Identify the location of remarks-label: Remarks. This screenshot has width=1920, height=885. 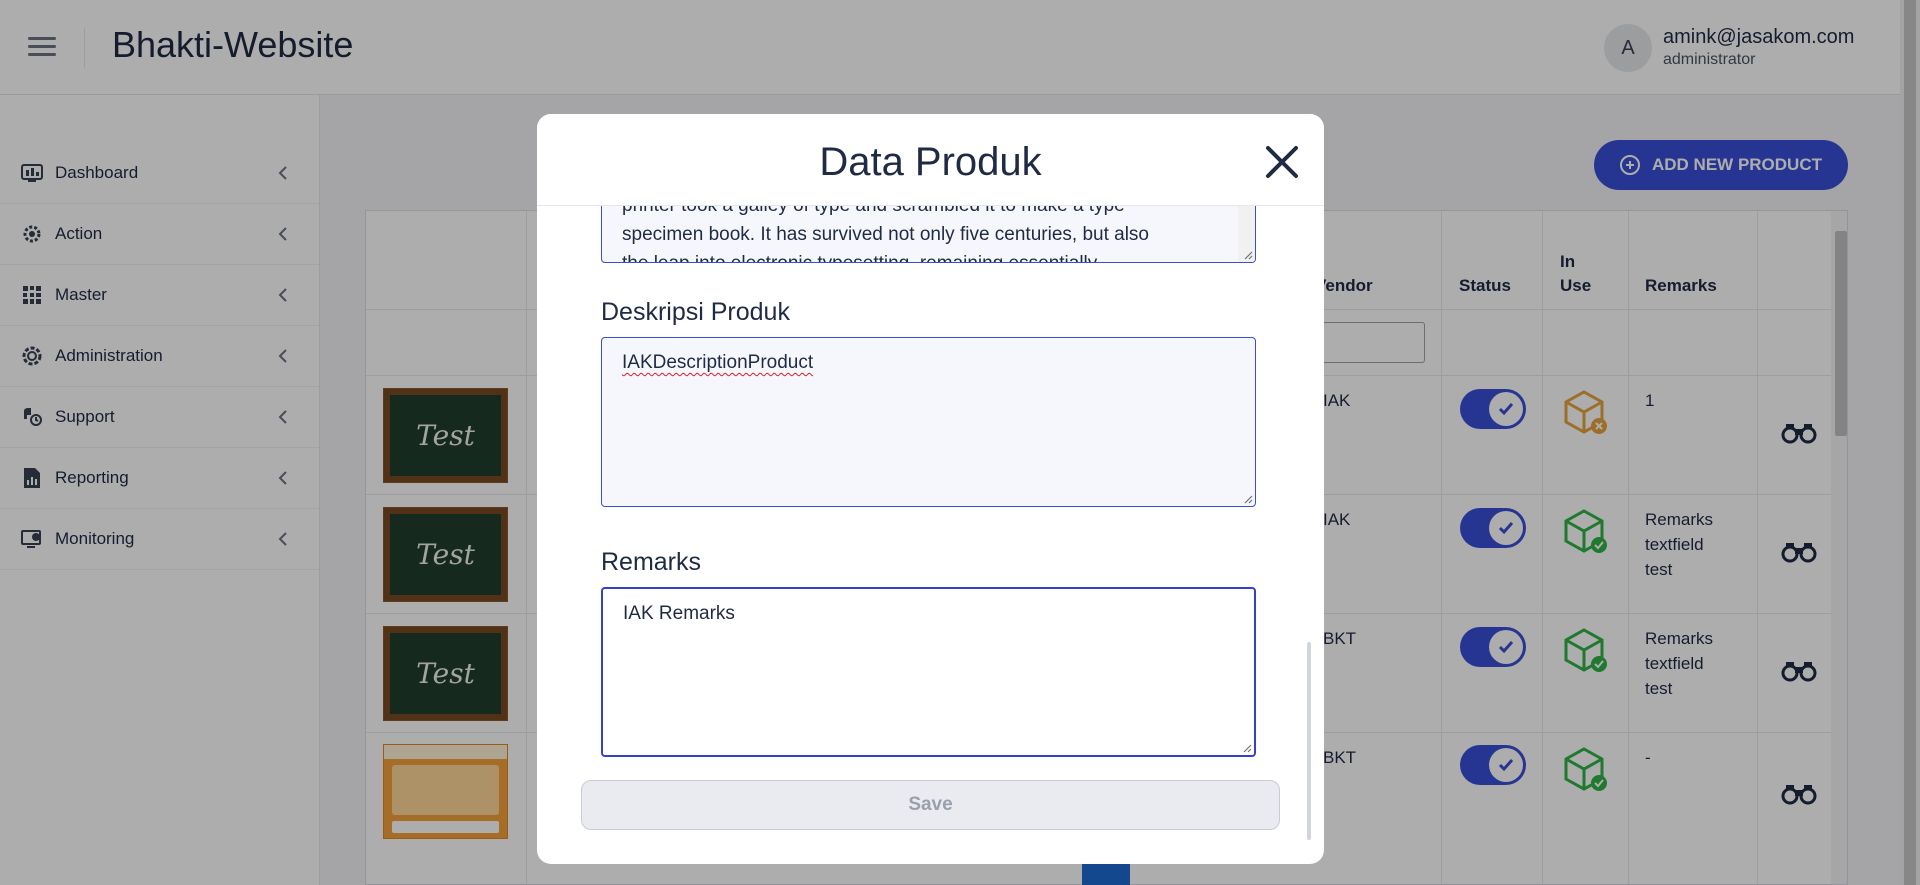
(651, 562).